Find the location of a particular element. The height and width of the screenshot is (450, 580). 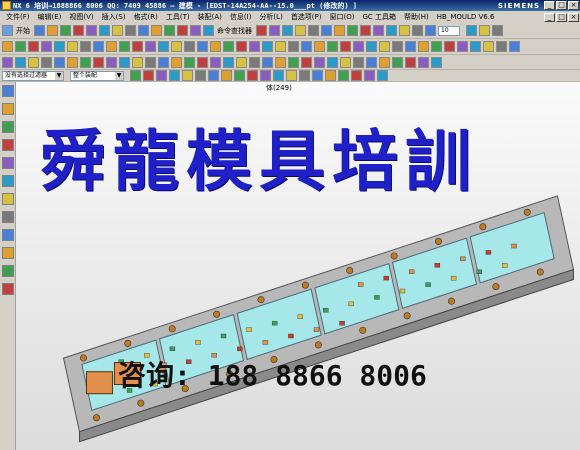

snap-tool-7-icon is located at coordinates (213, 75).